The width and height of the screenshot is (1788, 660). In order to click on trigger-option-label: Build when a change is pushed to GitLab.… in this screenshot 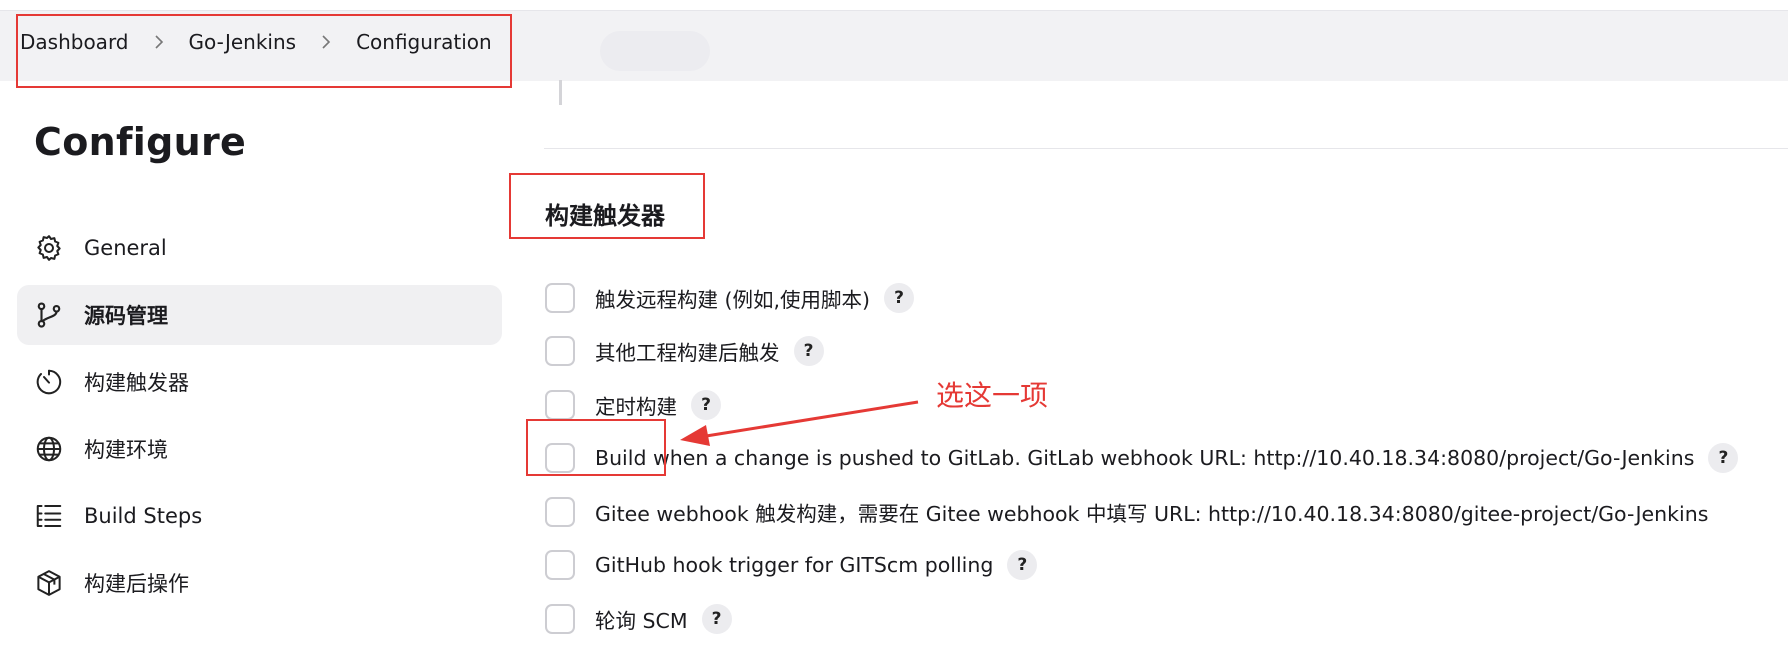, I will do `click(1145, 458)`.